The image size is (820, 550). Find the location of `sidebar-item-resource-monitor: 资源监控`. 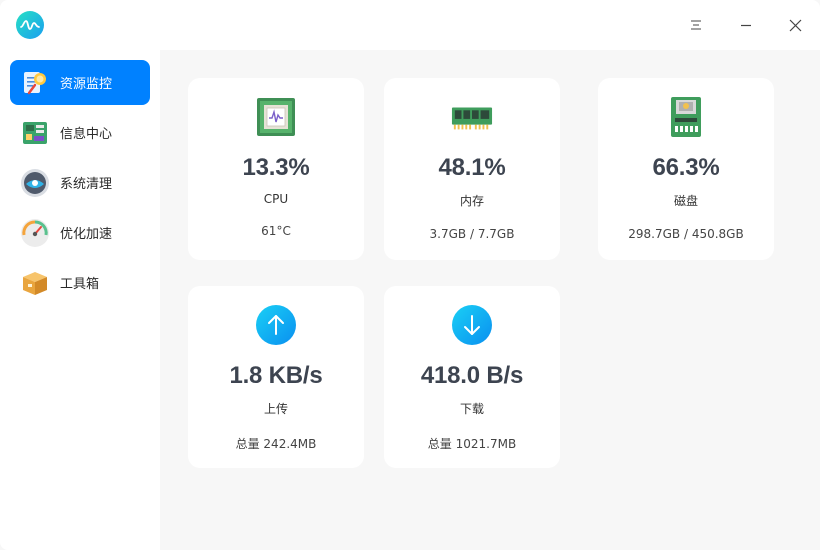

sidebar-item-resource-monitor: 资源监控 is located at coordinates (80, 82).